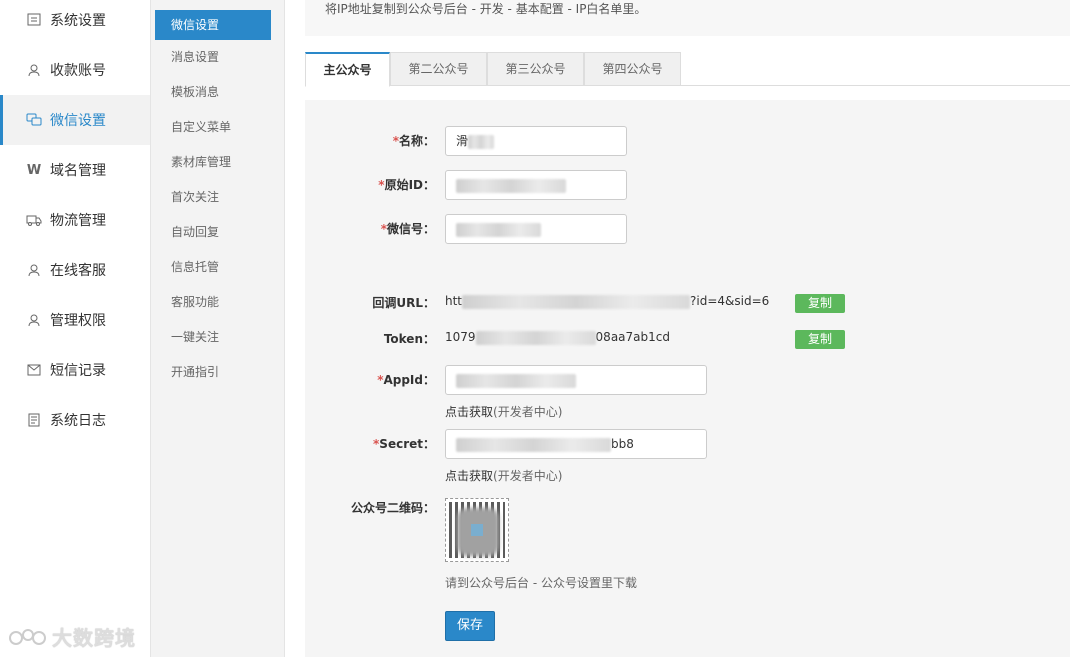 Image resolution: width=1070 pixels, height=657 pixels. What do you see at coordinates (78, 21) in the screenshot?
I see `nav-label: 系统设置` at bounding box center [78, 21].